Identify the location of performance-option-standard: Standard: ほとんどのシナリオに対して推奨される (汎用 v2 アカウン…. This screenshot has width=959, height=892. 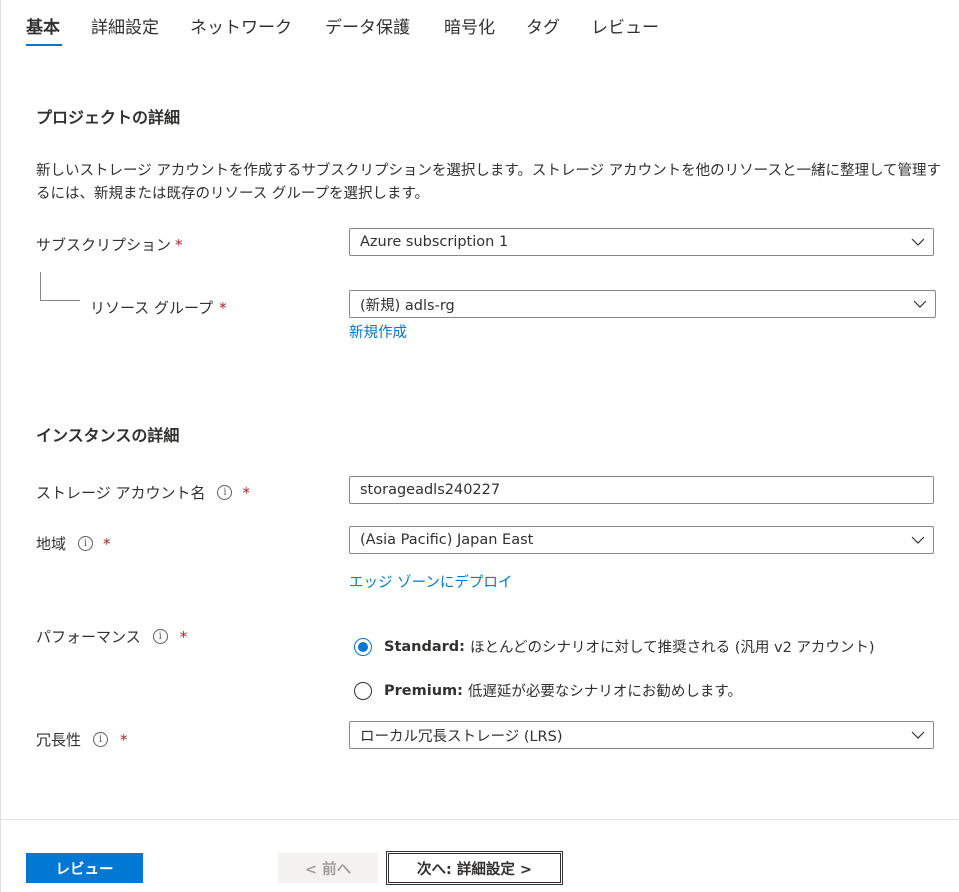
(614, 646).